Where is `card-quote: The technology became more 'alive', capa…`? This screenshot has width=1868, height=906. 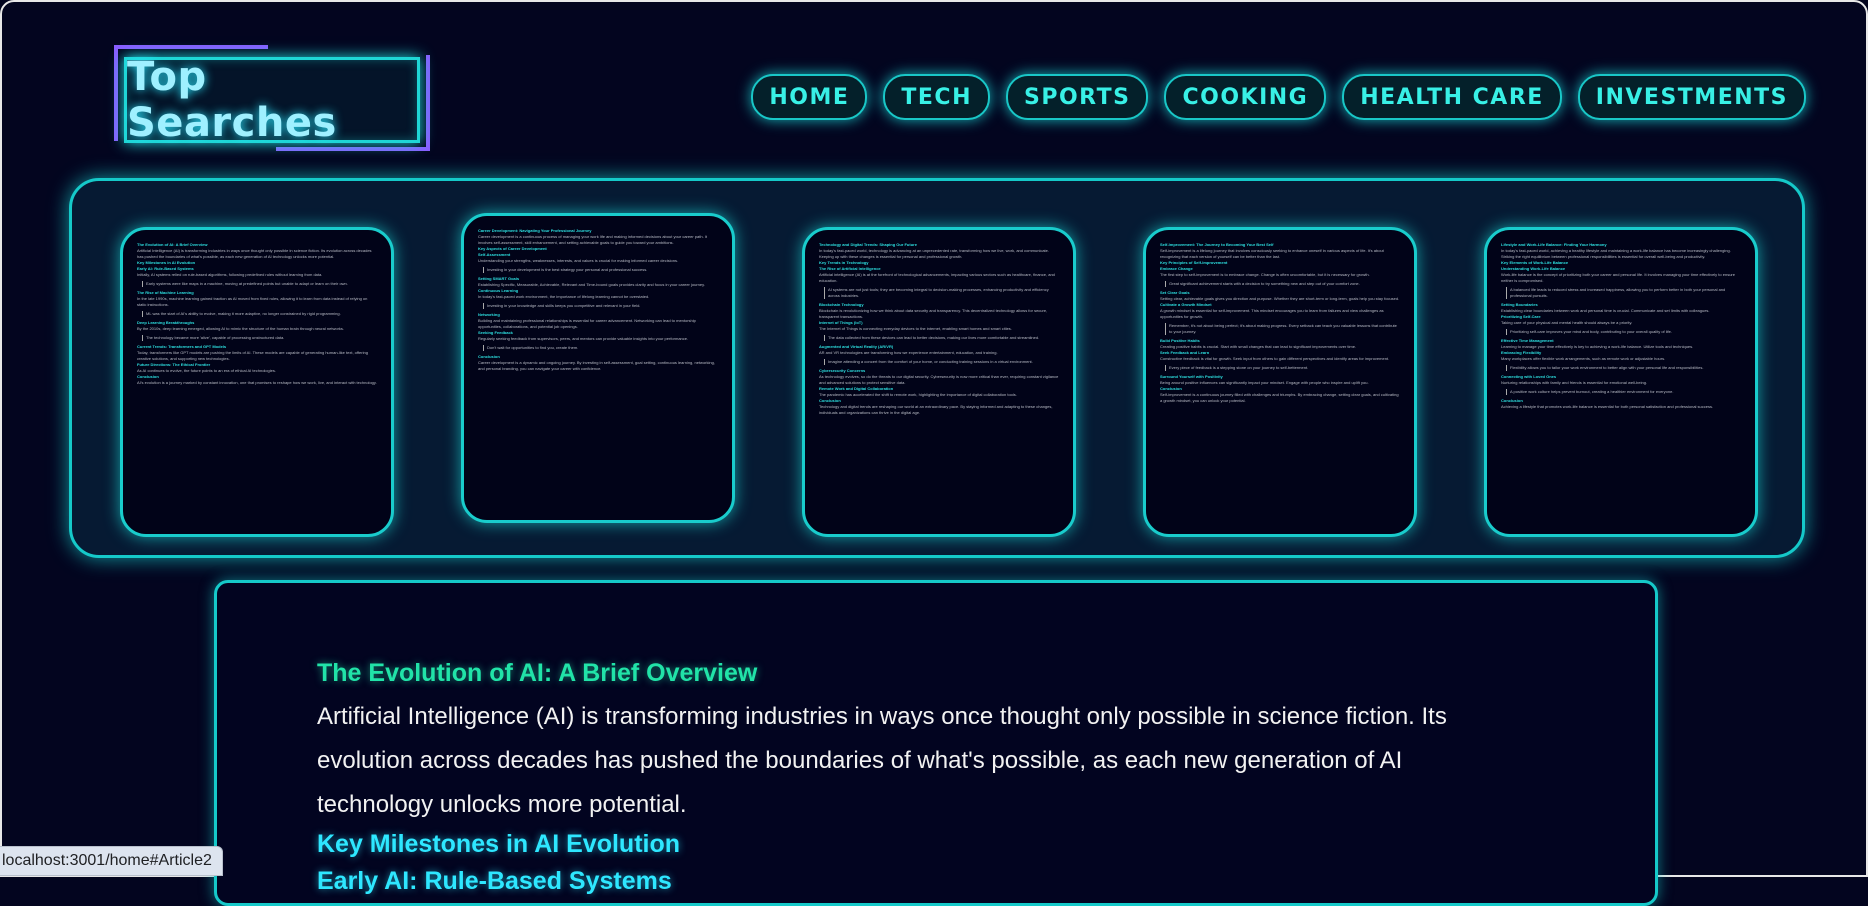
card-quote: The technology became more 'alive', capa… is located at coordinates (259, 338).